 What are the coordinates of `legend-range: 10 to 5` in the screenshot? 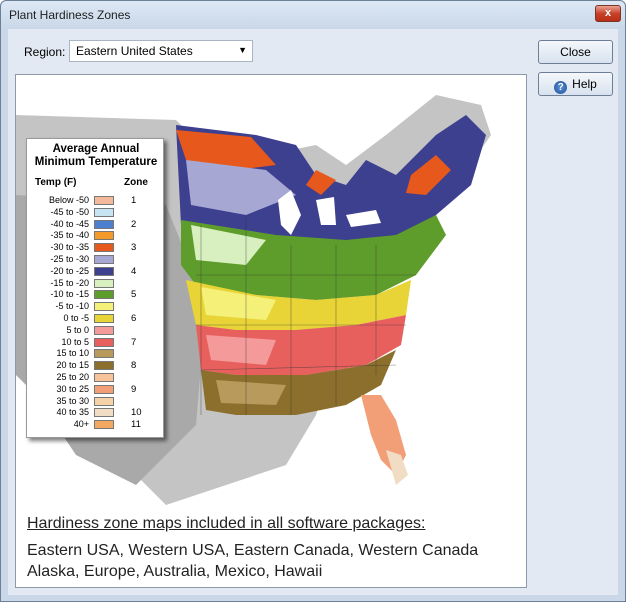 It's located at (75, 341).